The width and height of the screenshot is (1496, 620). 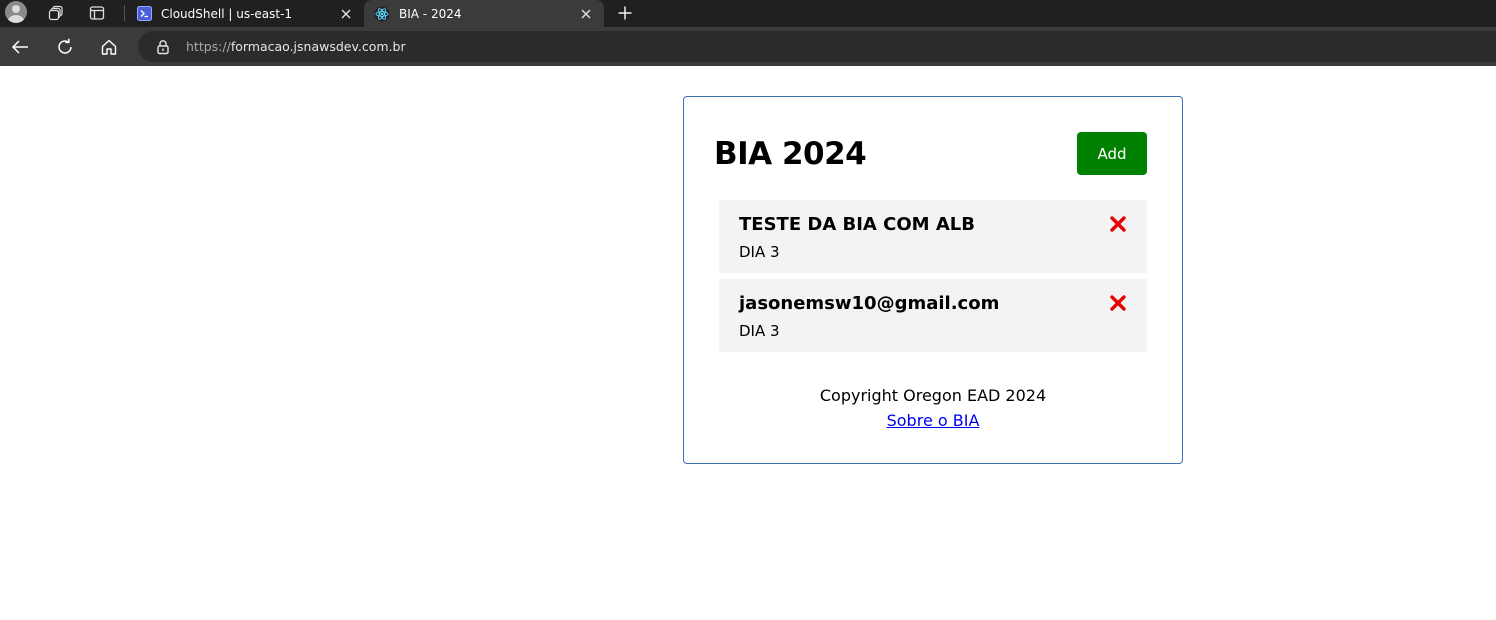 What do you see at coordinates (625, 13) in the screenshot?
I see `new-tab-icon` at bounding box center [625, 13].